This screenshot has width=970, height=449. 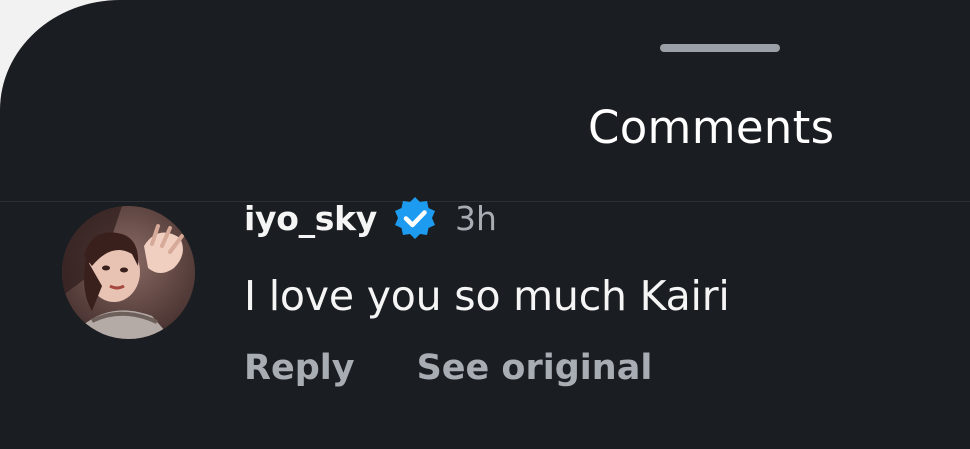 I want to click on comment-timestamp: 3h, so click(x=476, y=218).